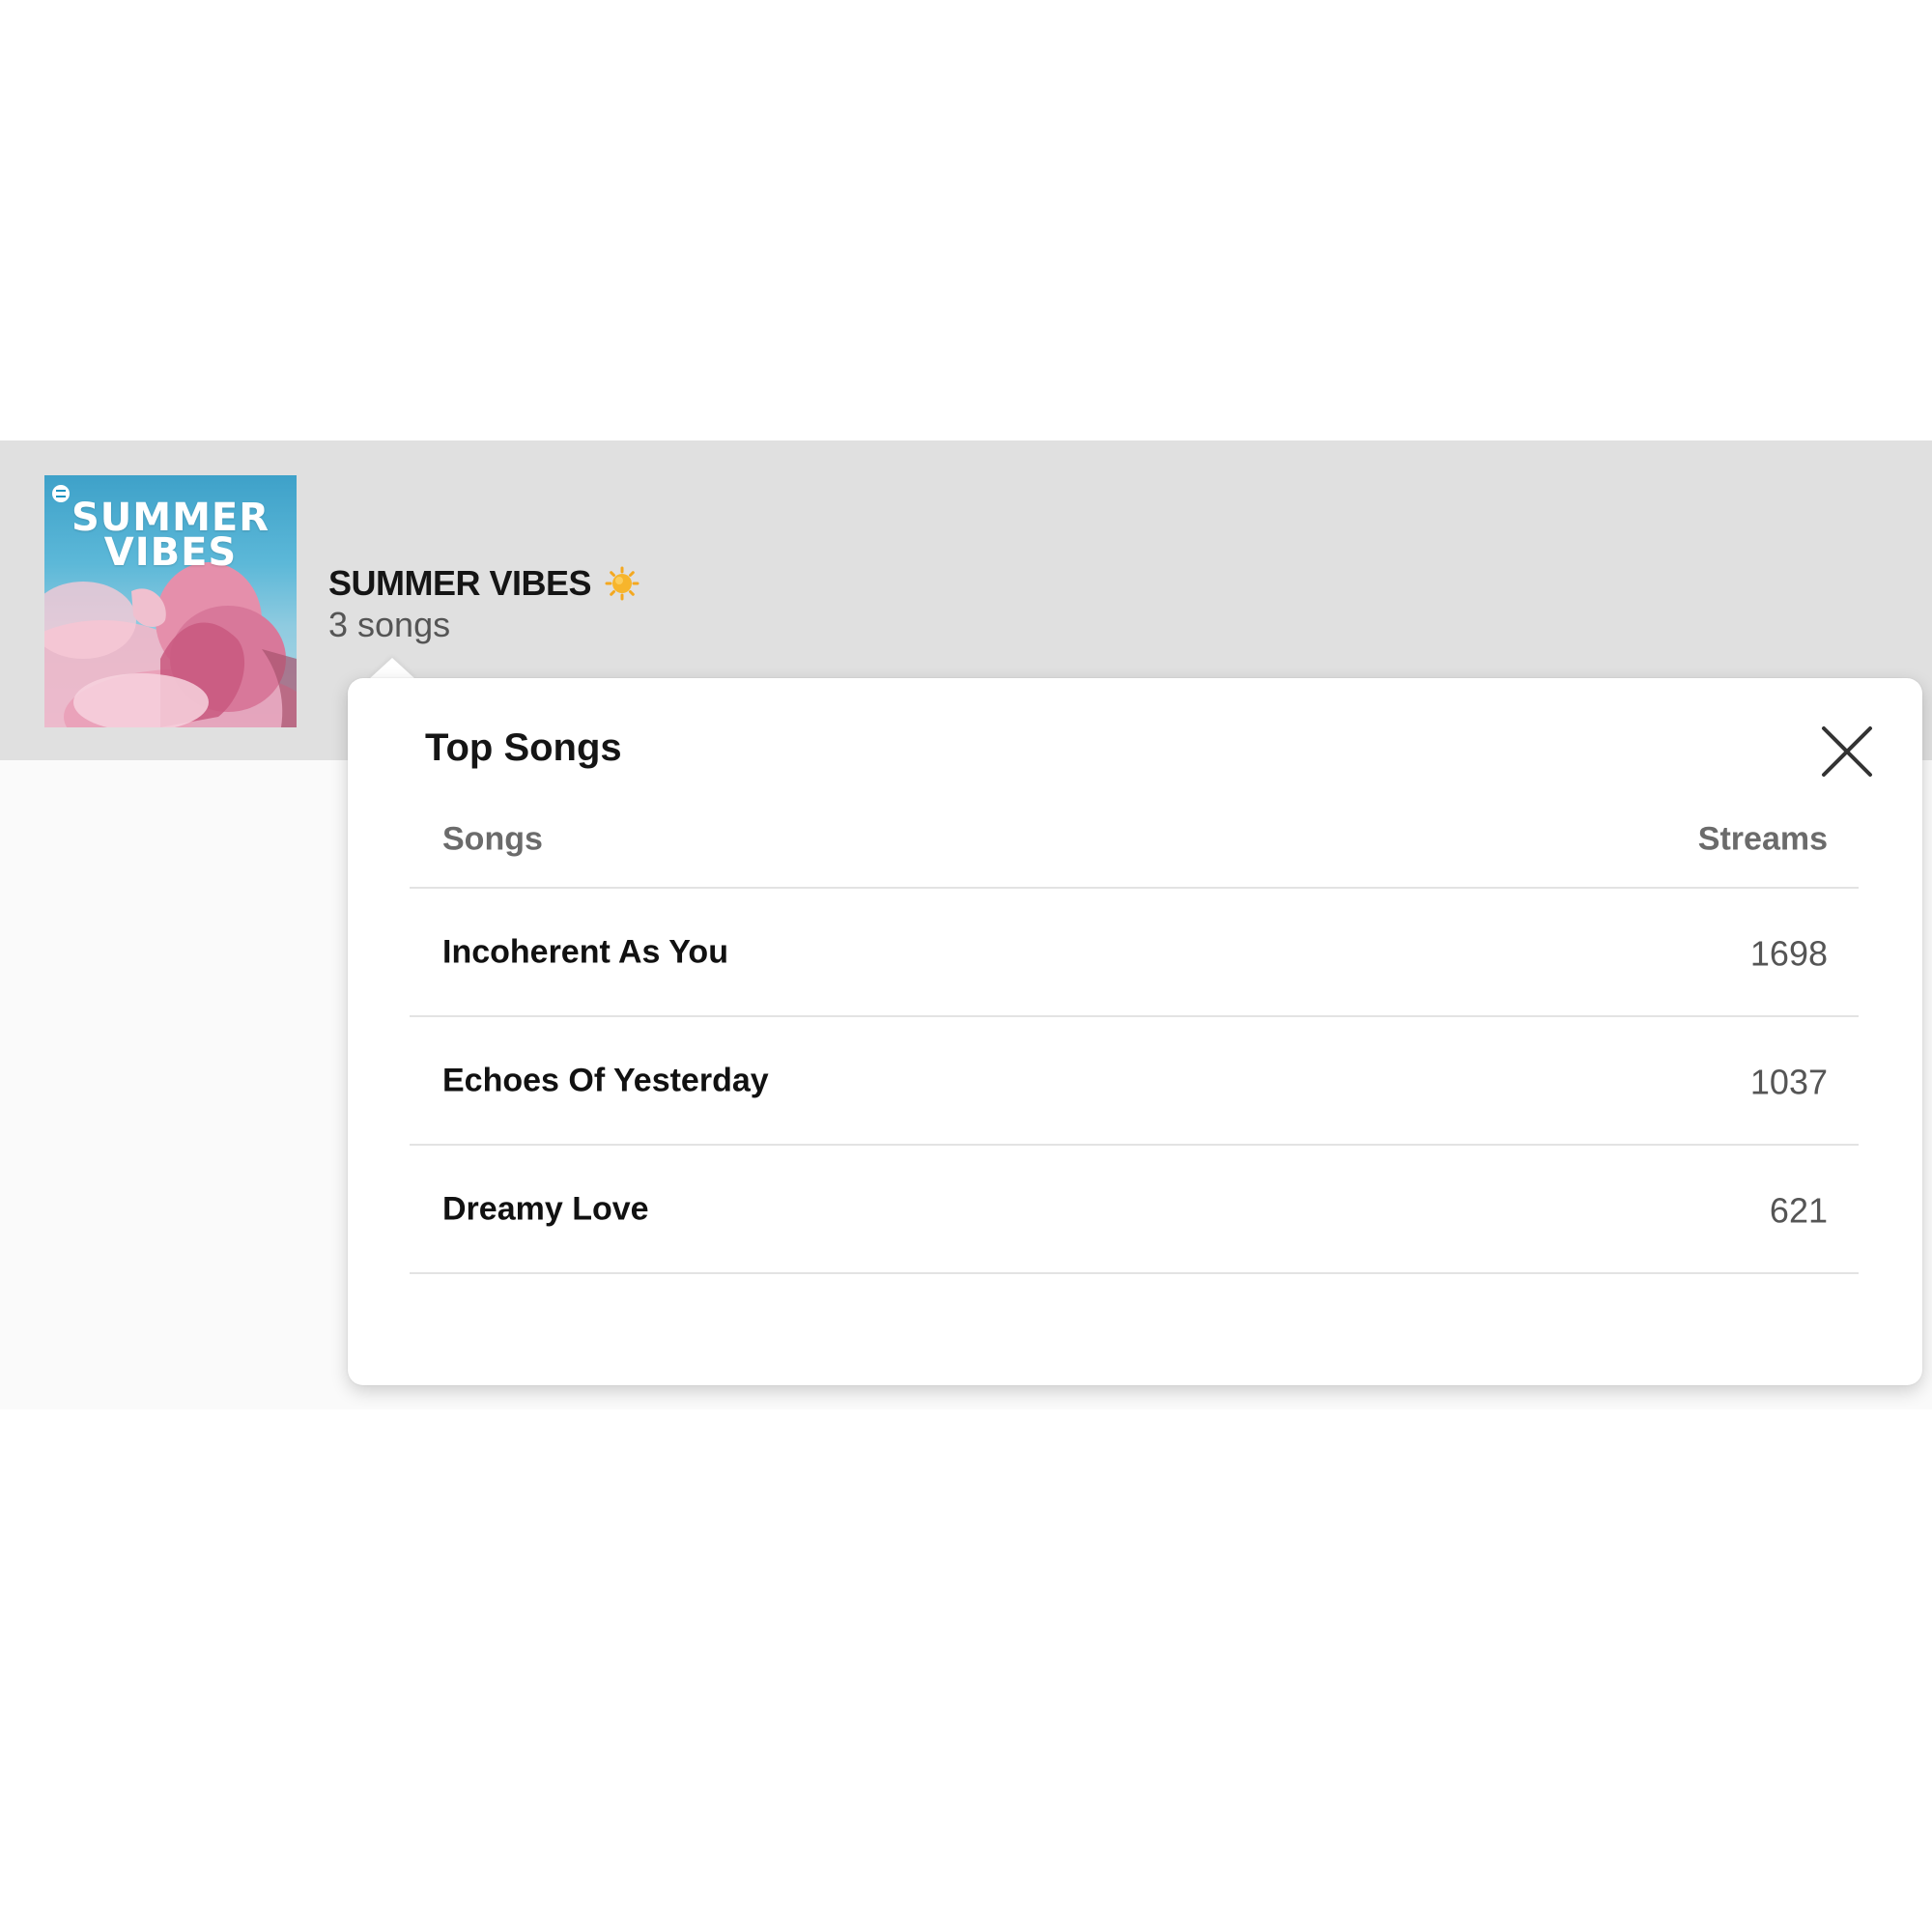 This screenshot has height=1932, width=1932. I want to click on table-row: Incoherent As You 1698, so click(1134, 953).